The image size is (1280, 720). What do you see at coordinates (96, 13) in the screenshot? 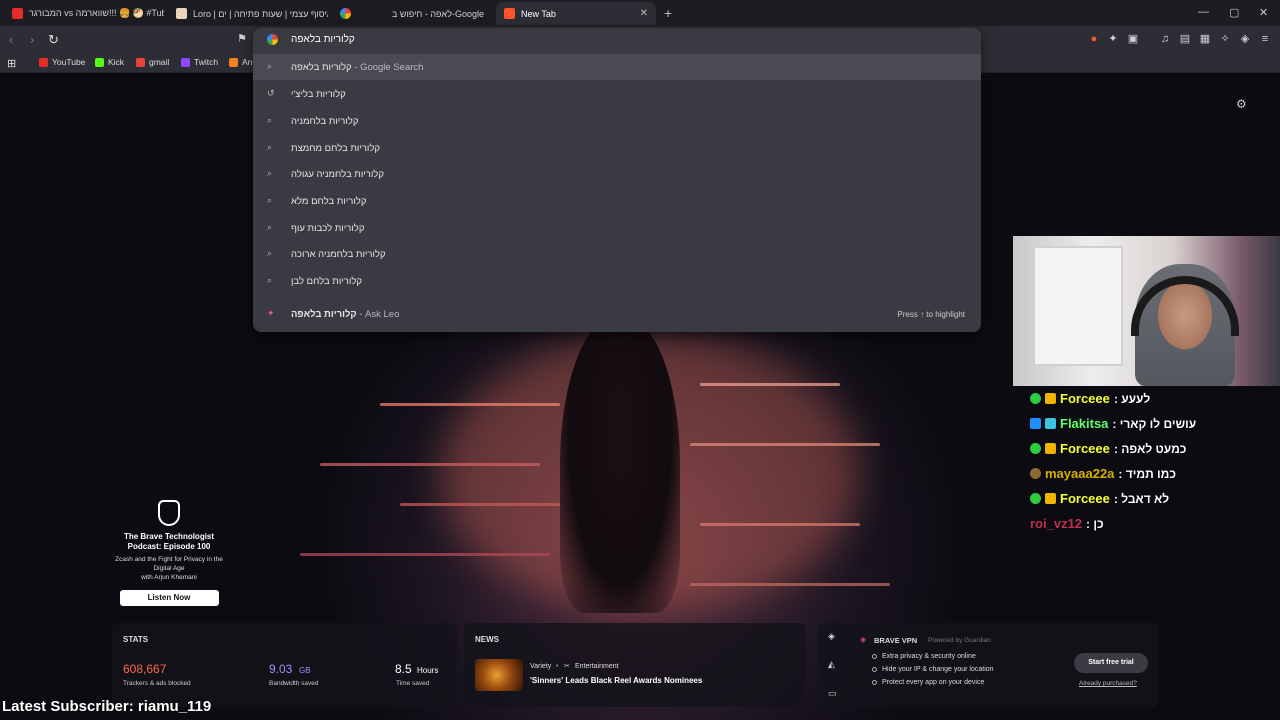
I see `tab-label: המבורגר vs שווארמה!!! 🍔 🥙 #Tube` at bounding box center [96, 13].